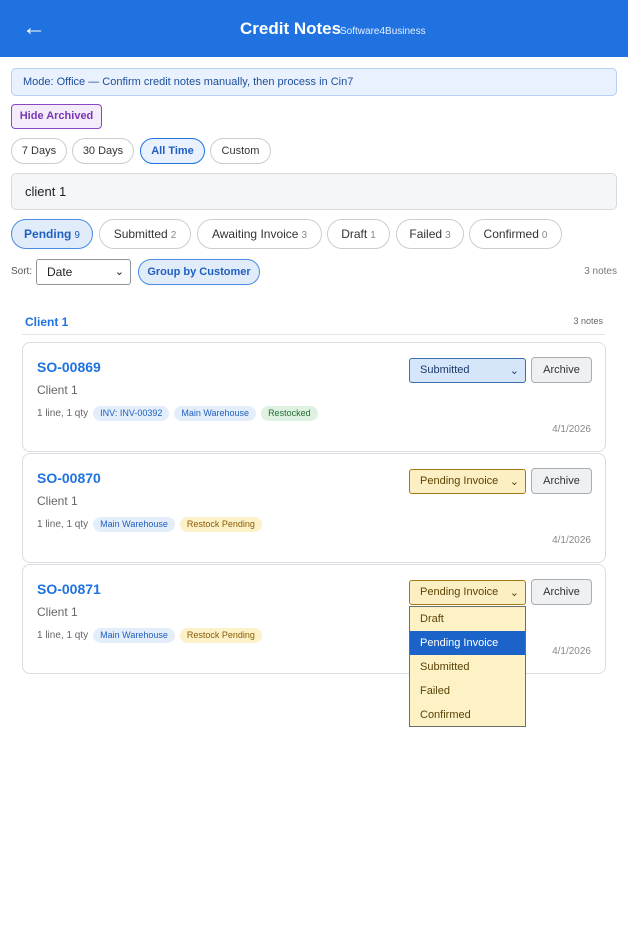 The width and height of the screenshot is (628, 944). Describe the element at coordinates (140, 234) in the screenshot. I see `tab-label: Submitted` at that location.